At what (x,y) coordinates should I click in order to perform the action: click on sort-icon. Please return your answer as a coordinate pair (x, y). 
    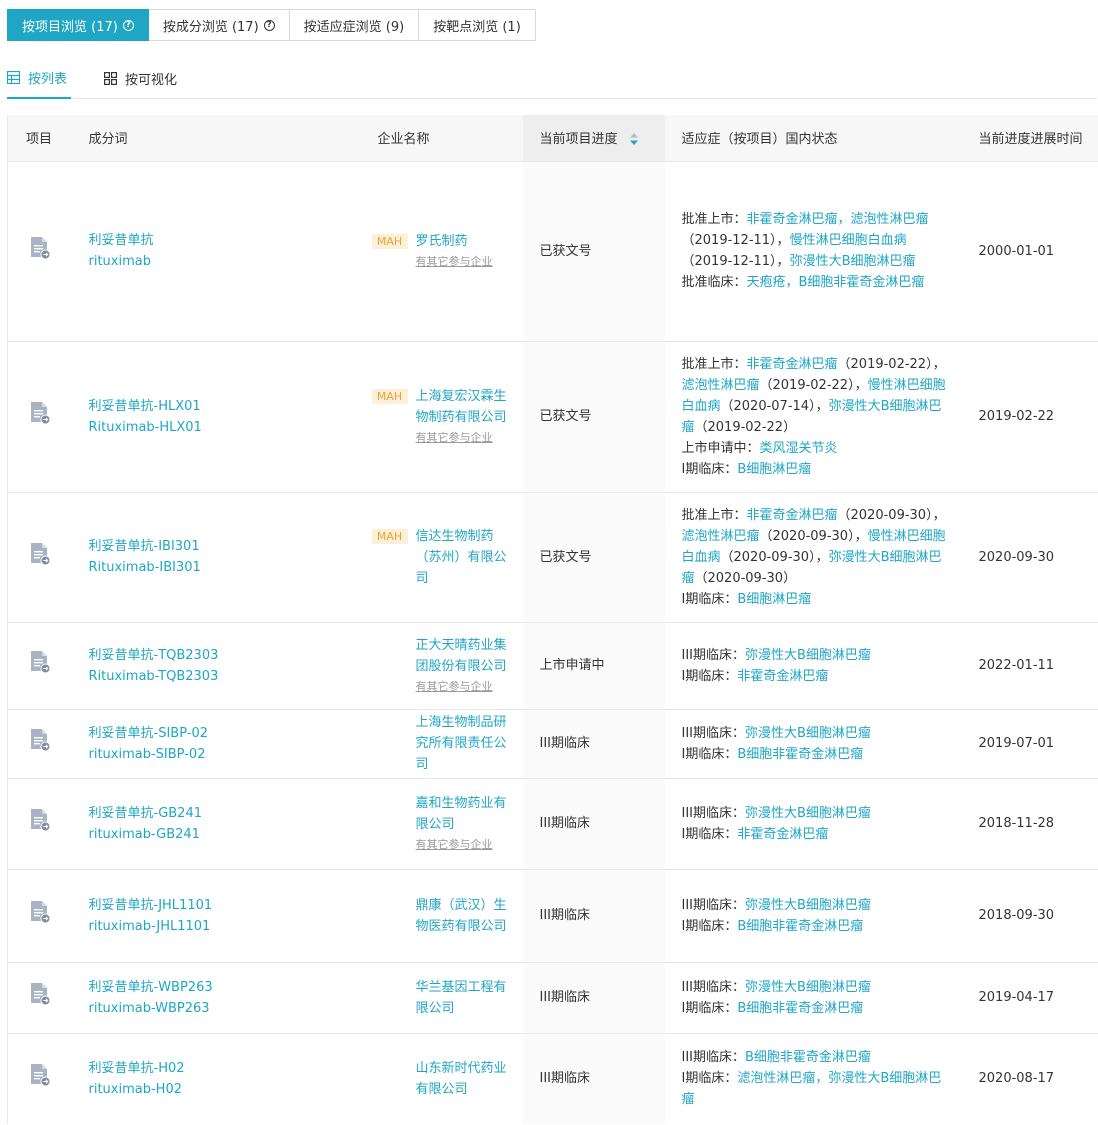
    Looking at the image, I should click on (633, 139).